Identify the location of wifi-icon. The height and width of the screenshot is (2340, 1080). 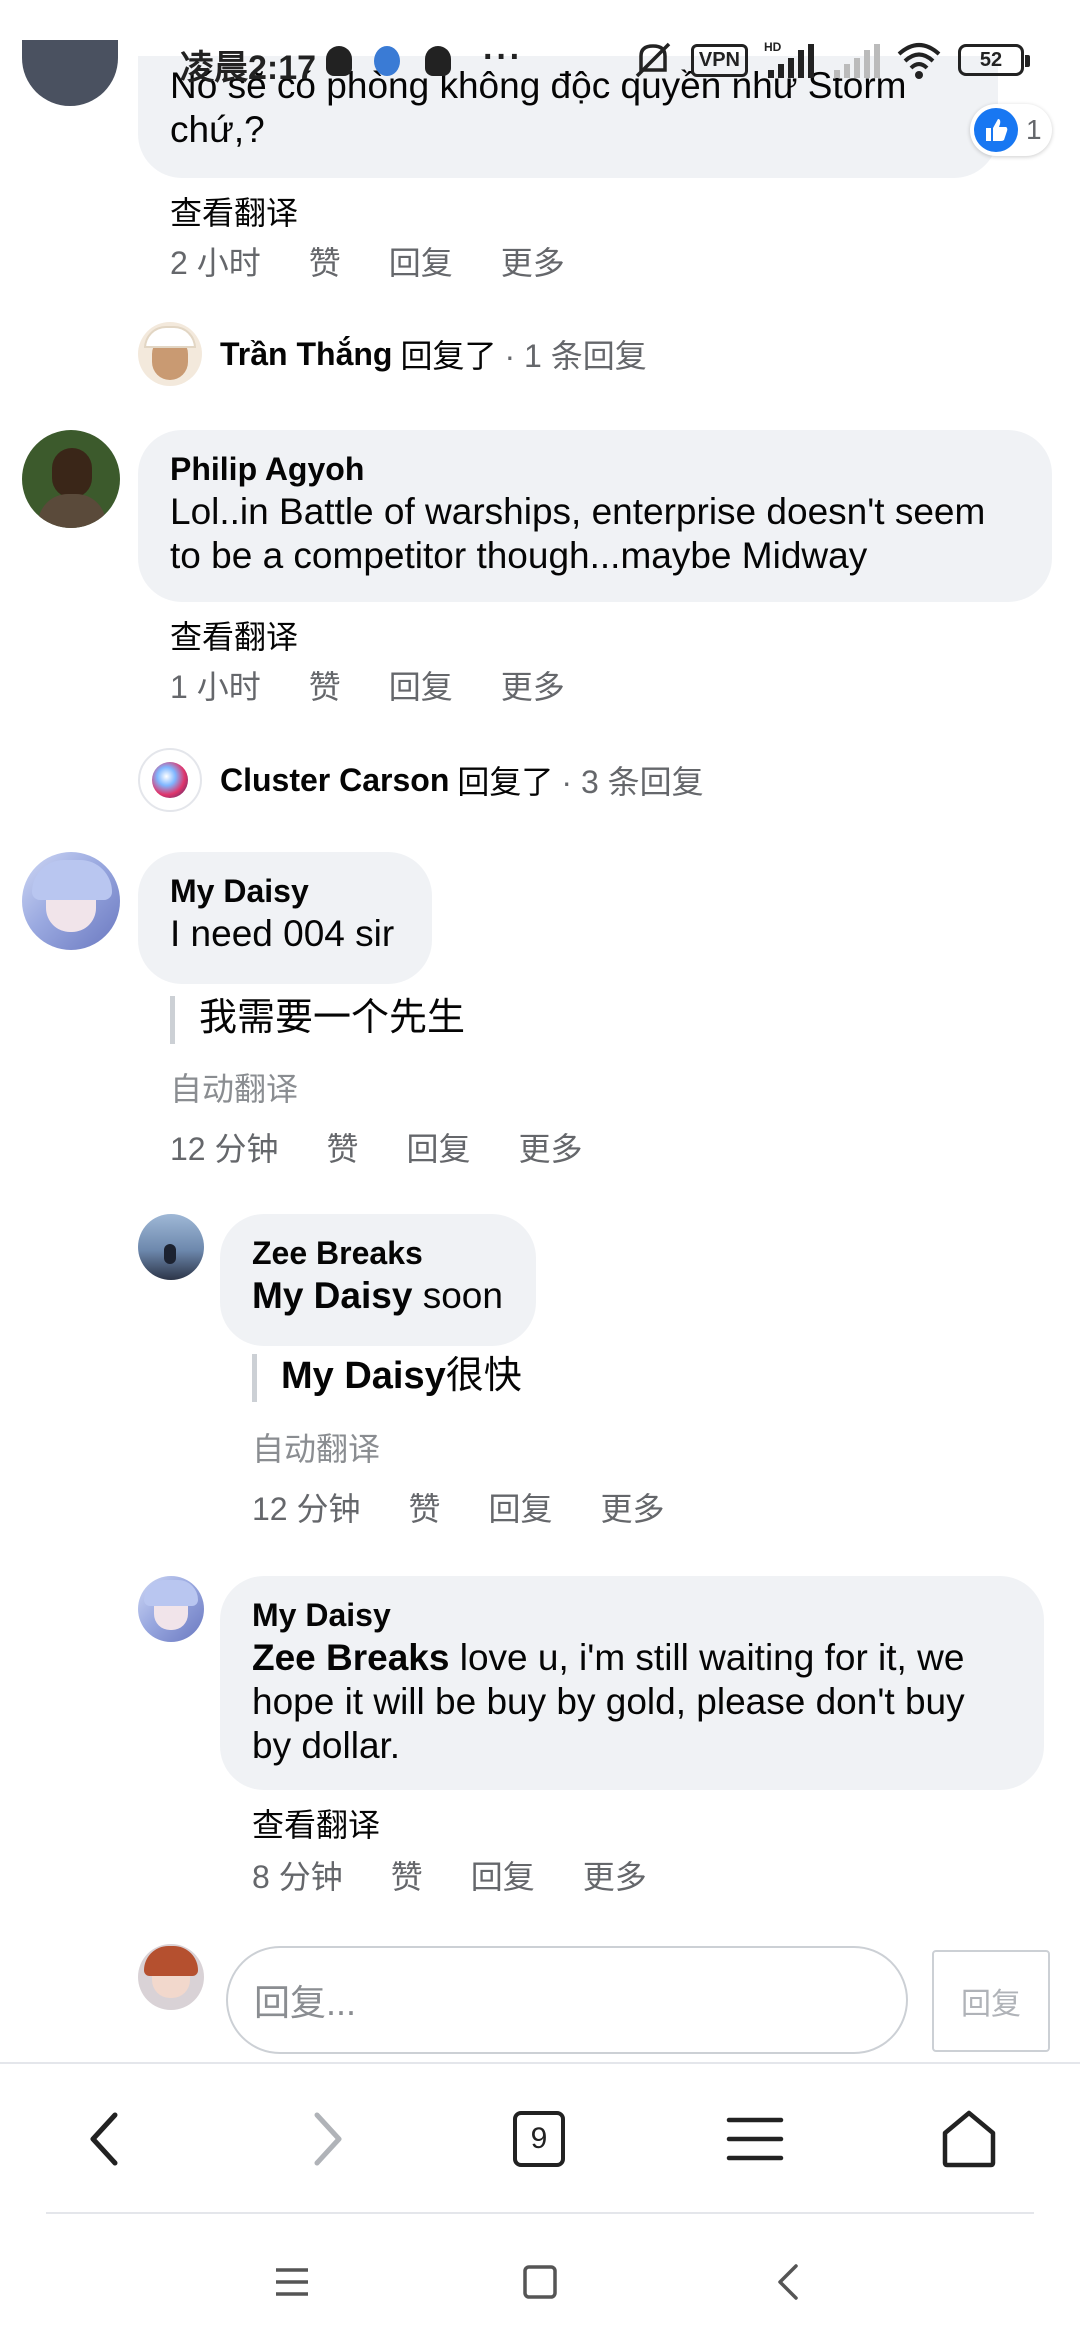
(919, 61).